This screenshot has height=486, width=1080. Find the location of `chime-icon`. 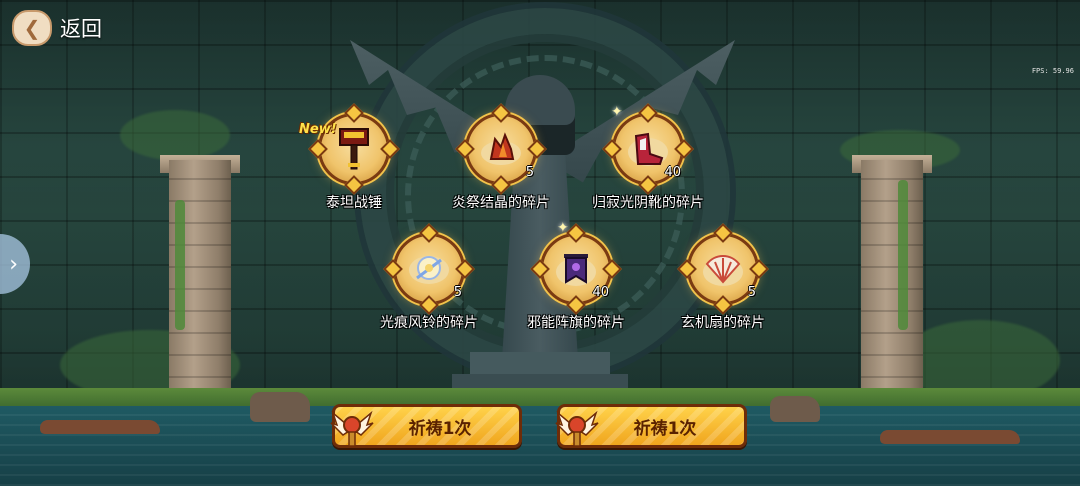

chime-icon is located at coordinates (429, 270).